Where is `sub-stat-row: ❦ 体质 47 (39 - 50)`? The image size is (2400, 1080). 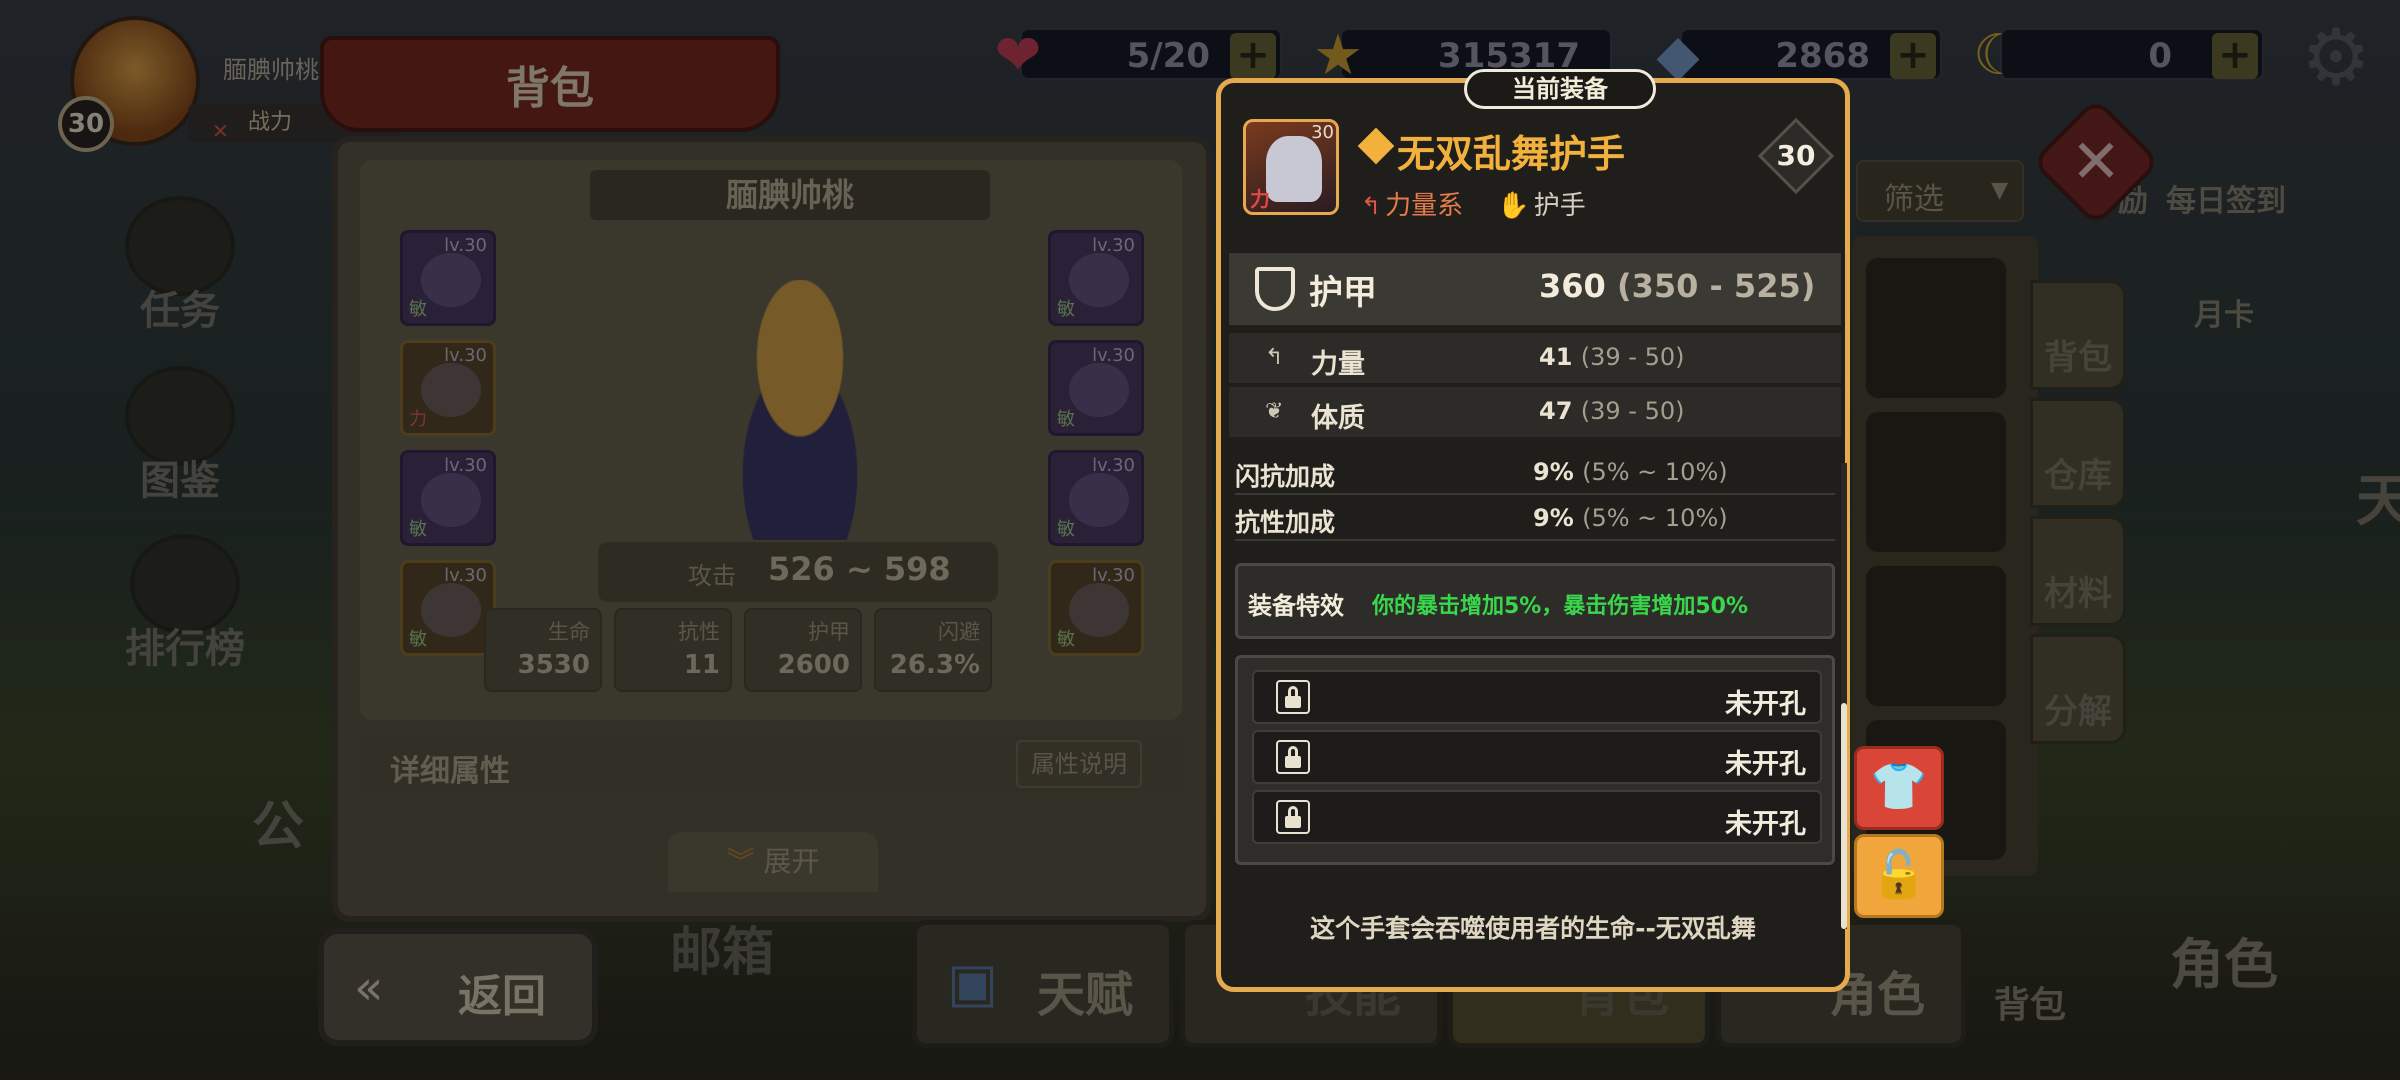
sub-stat-row: ❦ 体质 47 (39 - 50) is located at coordinates (1535, 412).